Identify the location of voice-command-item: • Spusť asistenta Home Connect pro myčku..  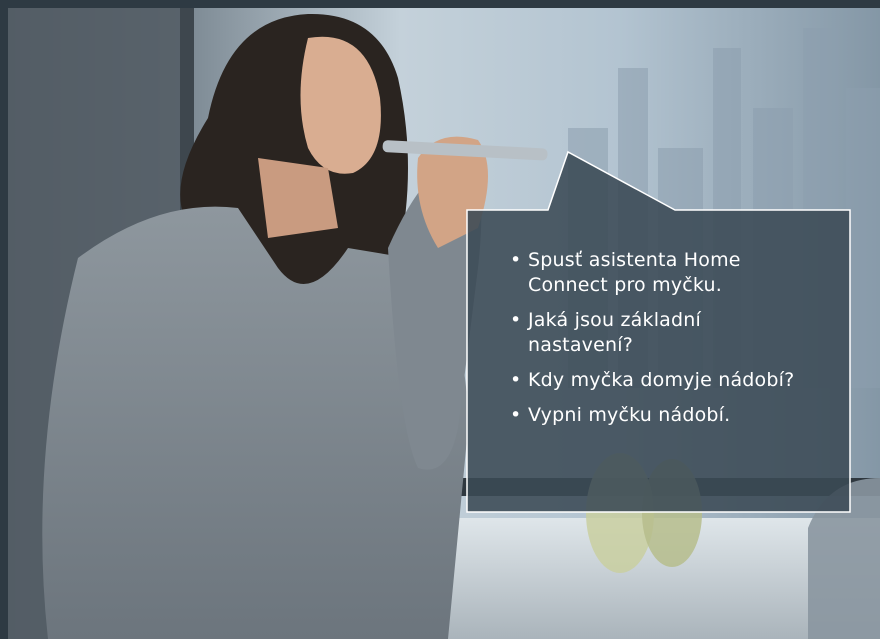
(660, 273).